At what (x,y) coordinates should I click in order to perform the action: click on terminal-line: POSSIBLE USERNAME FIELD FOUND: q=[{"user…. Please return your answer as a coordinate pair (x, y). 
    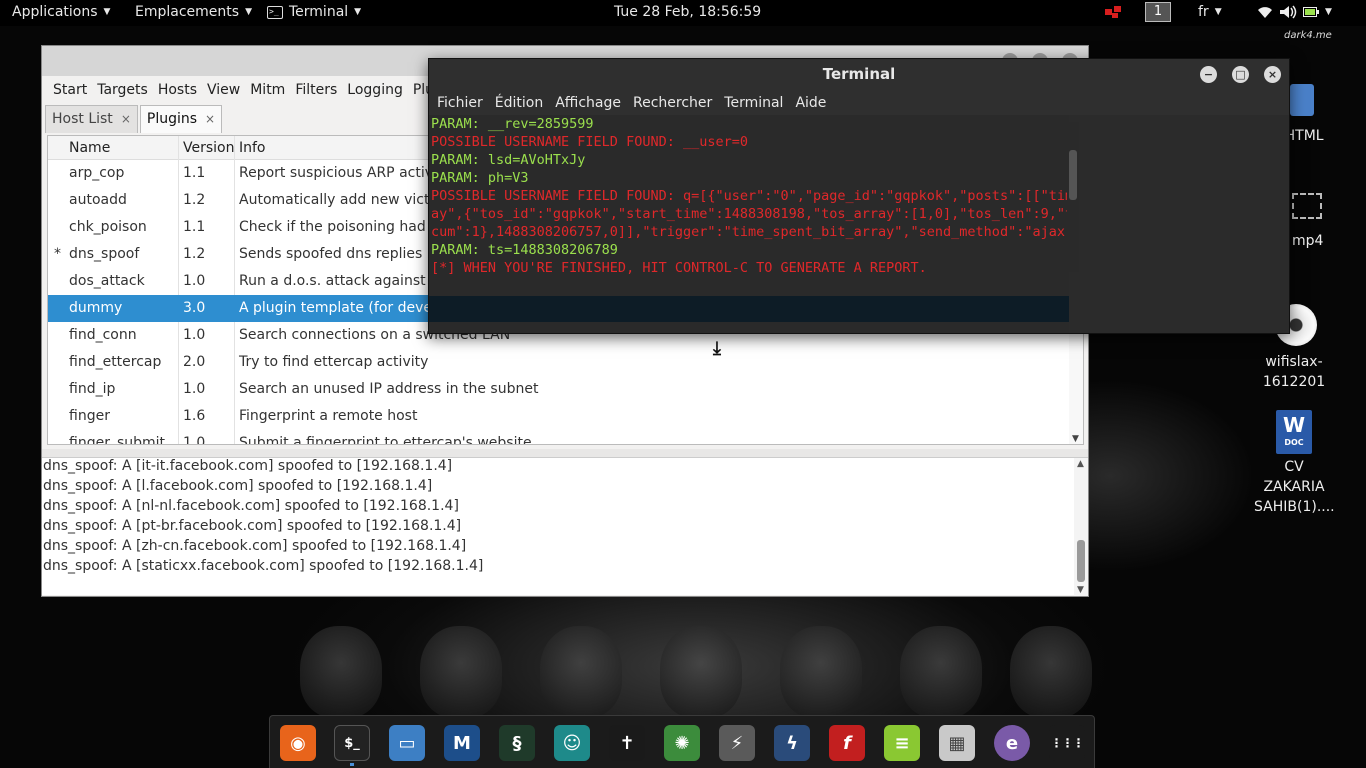
    Looking at the image, I should click on (750, 196).